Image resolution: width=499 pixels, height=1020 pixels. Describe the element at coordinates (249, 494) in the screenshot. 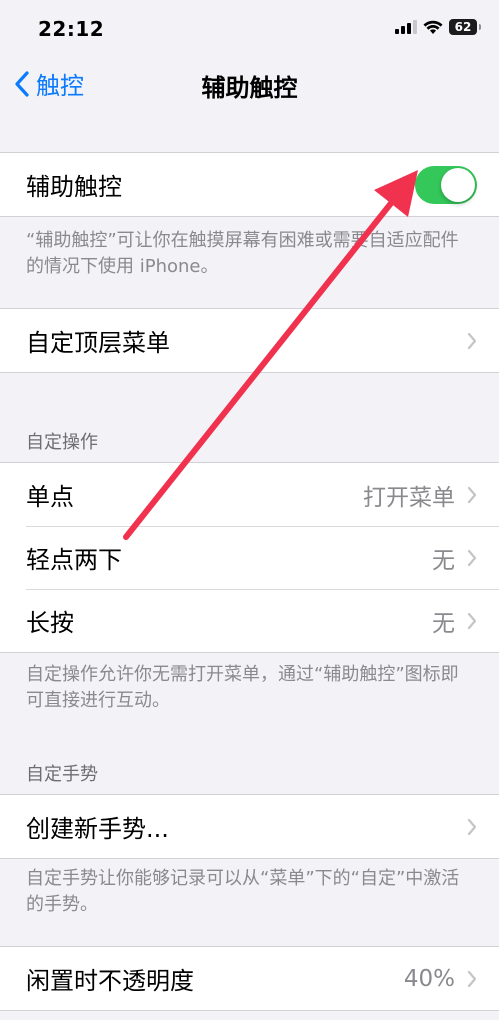

I see `single-tap-row: 单点 打开菜单` at that location.